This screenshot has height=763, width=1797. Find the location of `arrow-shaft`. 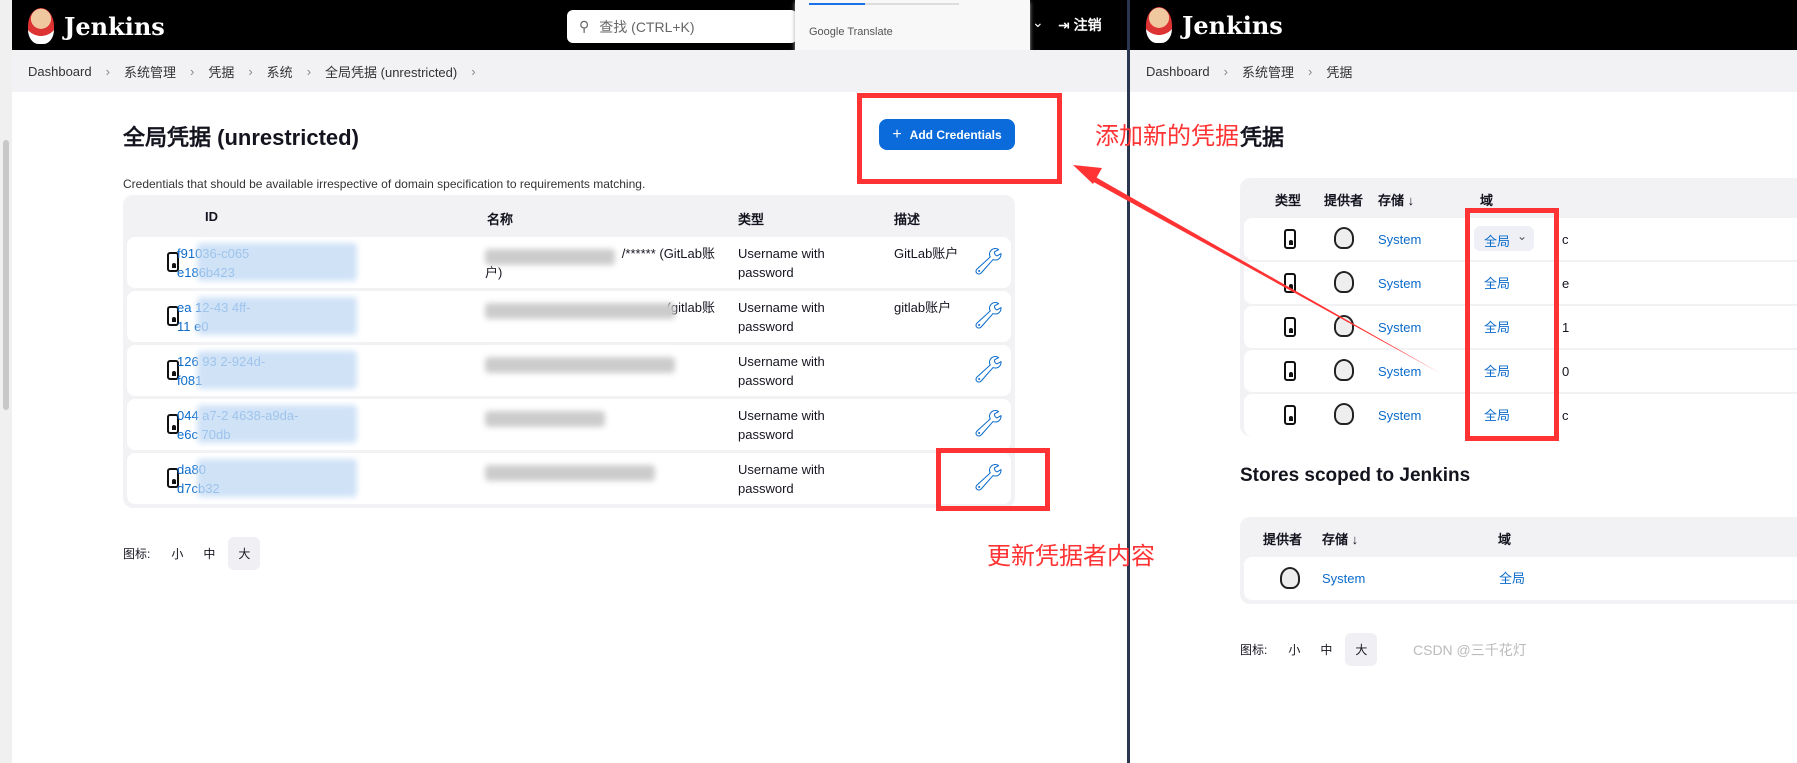

arrow-shaft is located at coordinates (1265, 274).